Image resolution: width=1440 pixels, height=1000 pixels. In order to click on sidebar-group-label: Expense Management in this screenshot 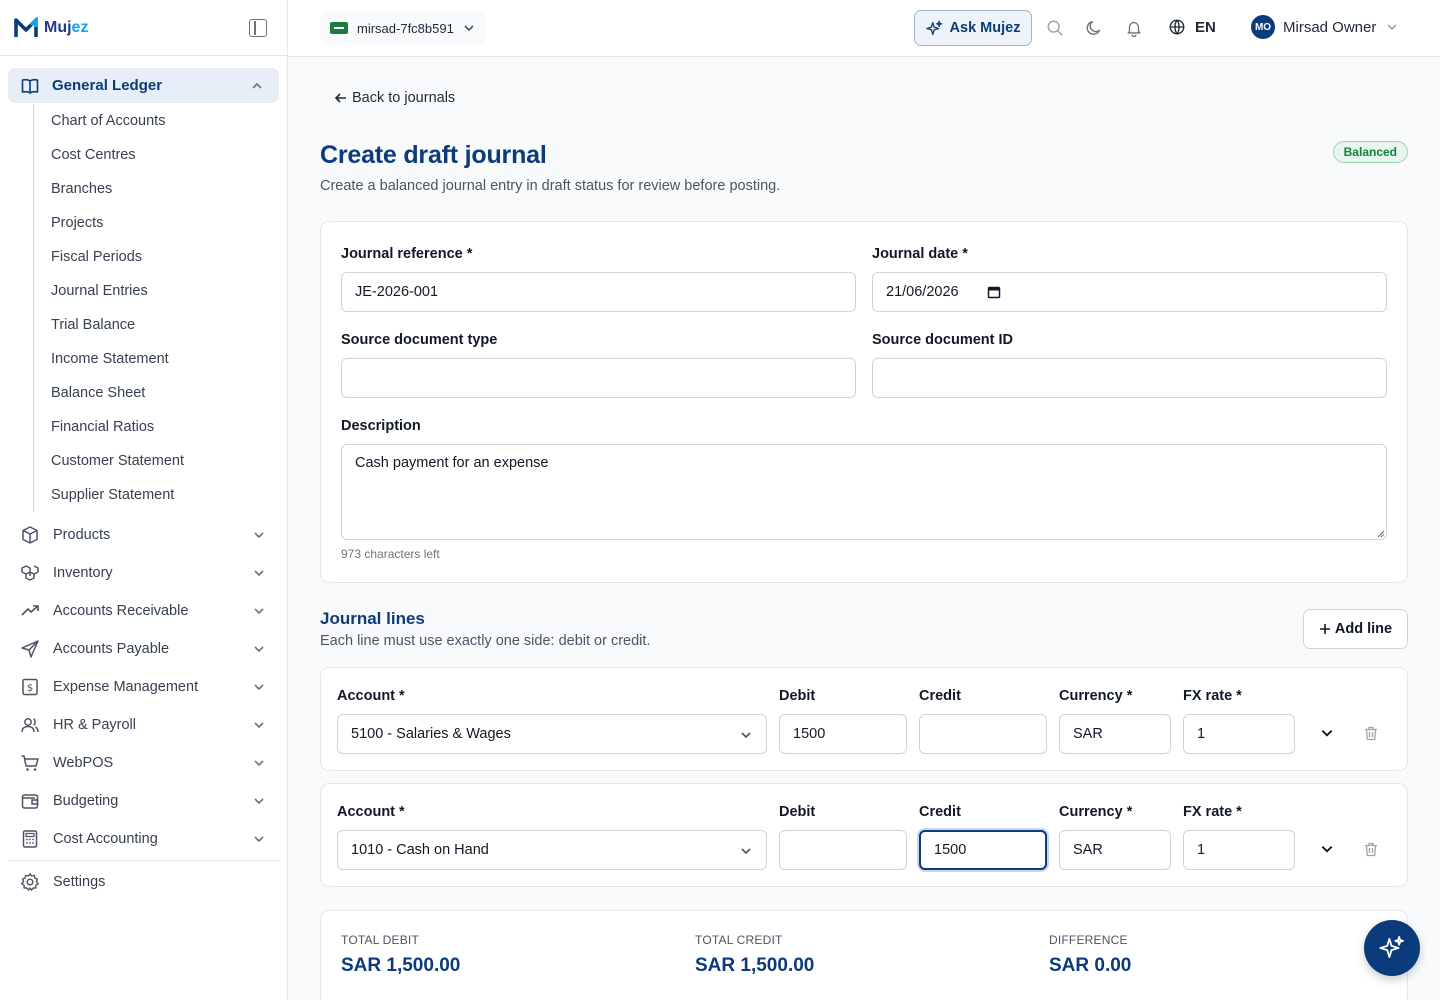, I will do `click(126, 687)`.